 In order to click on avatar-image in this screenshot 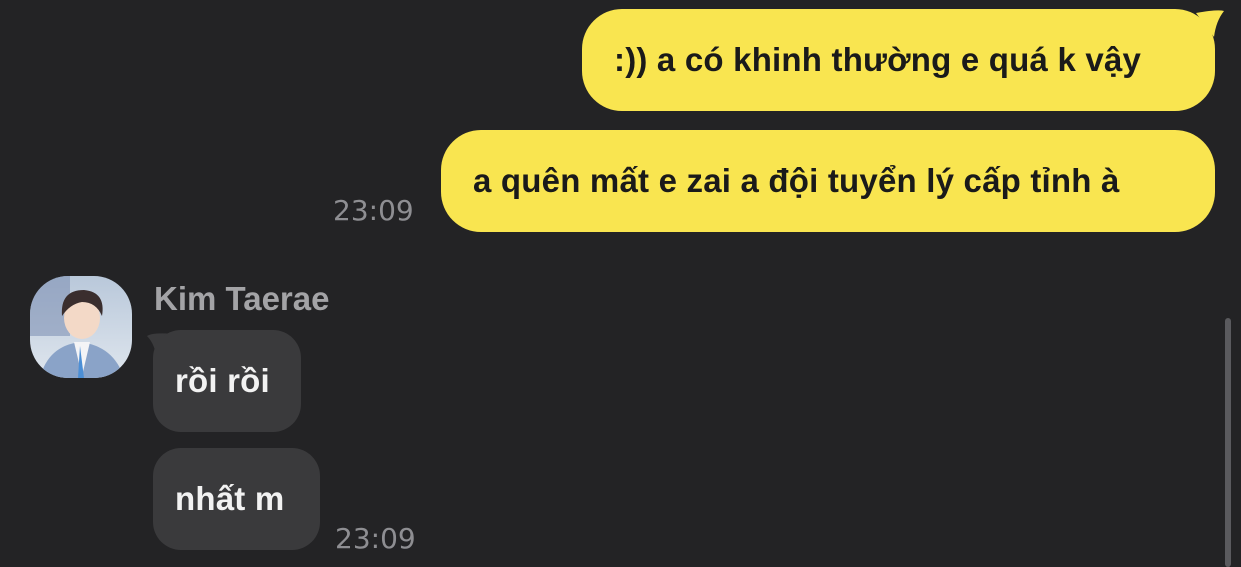, I will do `click(81, 327)`.